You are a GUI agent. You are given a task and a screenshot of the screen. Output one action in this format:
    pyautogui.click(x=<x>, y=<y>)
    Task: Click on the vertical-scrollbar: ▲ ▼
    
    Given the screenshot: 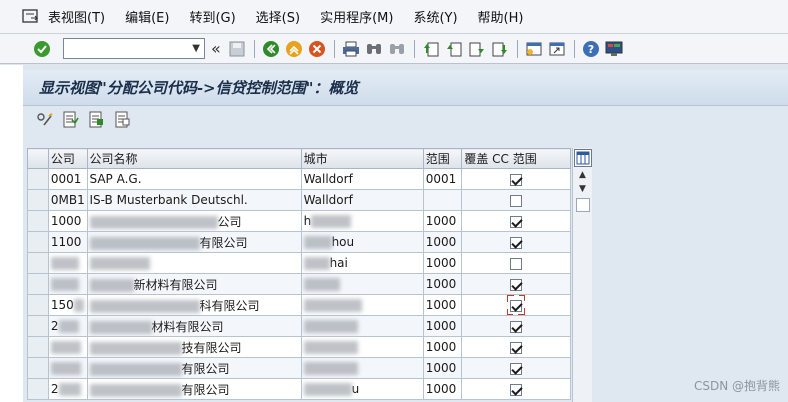 What is the action you would take?
    pyautogui.click(x=582, y=275)
    